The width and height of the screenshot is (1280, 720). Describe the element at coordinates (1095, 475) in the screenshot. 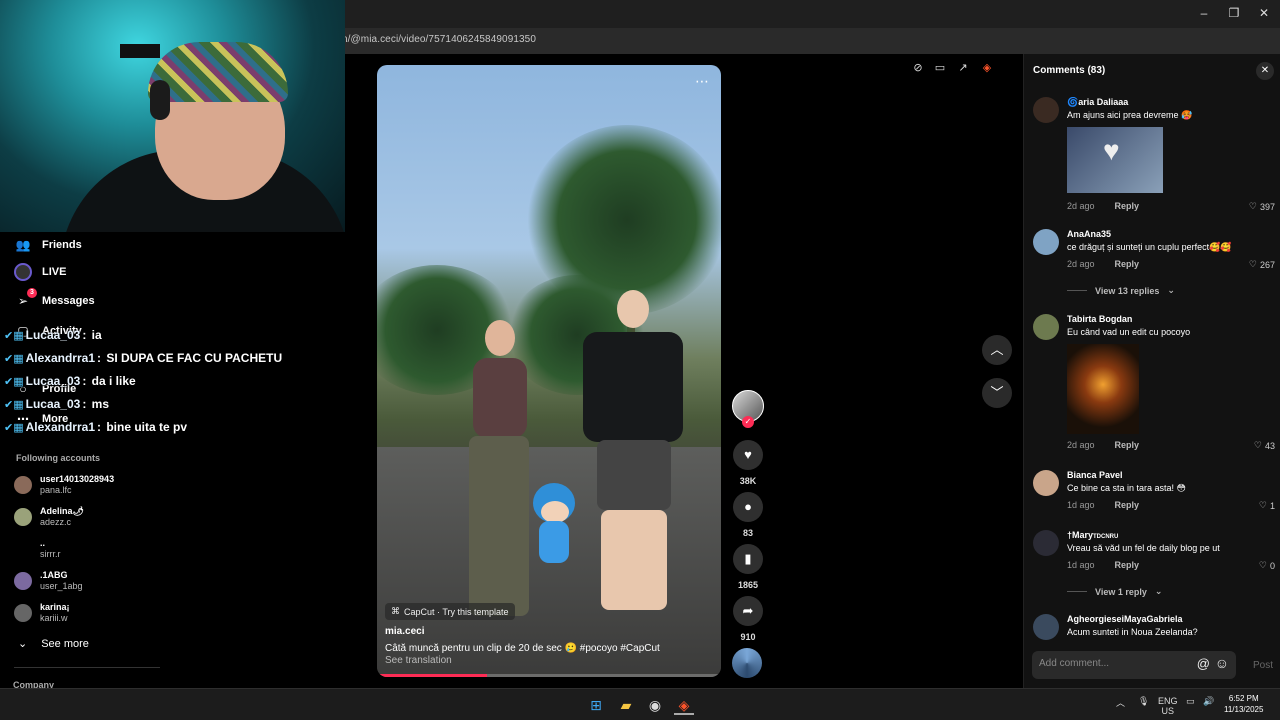

I see `comment-author: Bianca Pavel` at that location.